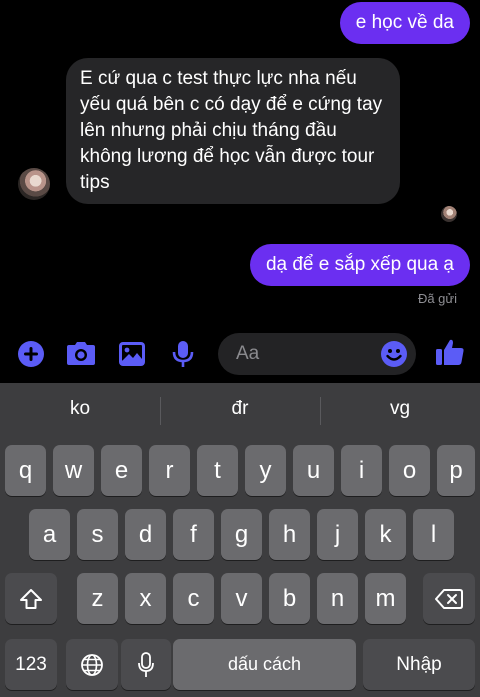  I want to click on key-y: y, so click(265, 470).